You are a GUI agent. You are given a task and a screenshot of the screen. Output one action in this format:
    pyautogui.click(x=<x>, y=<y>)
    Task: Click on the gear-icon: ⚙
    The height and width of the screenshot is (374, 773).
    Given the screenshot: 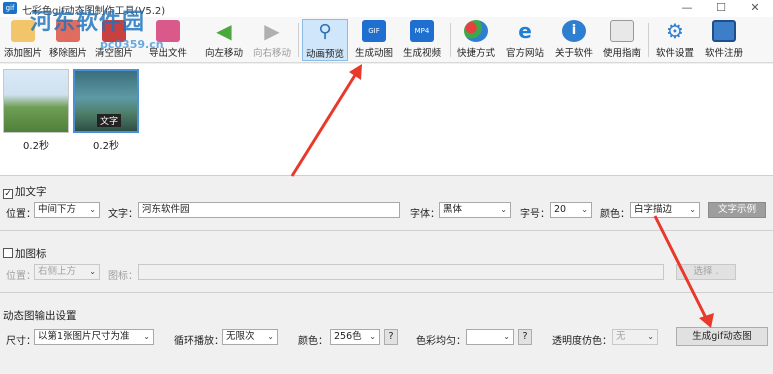 What is the action you would take?
    pyautogui.click(x=675, y=31)
    